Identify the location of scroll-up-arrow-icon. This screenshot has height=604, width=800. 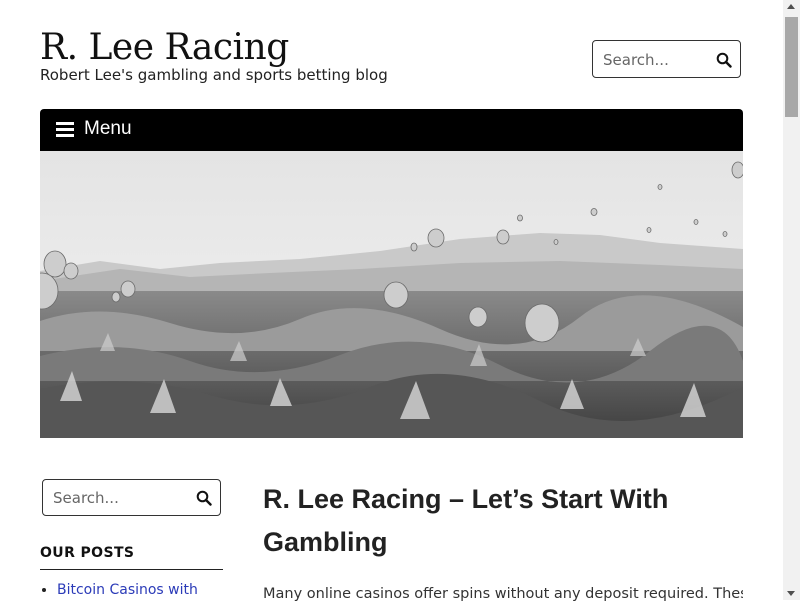
(791, 6).